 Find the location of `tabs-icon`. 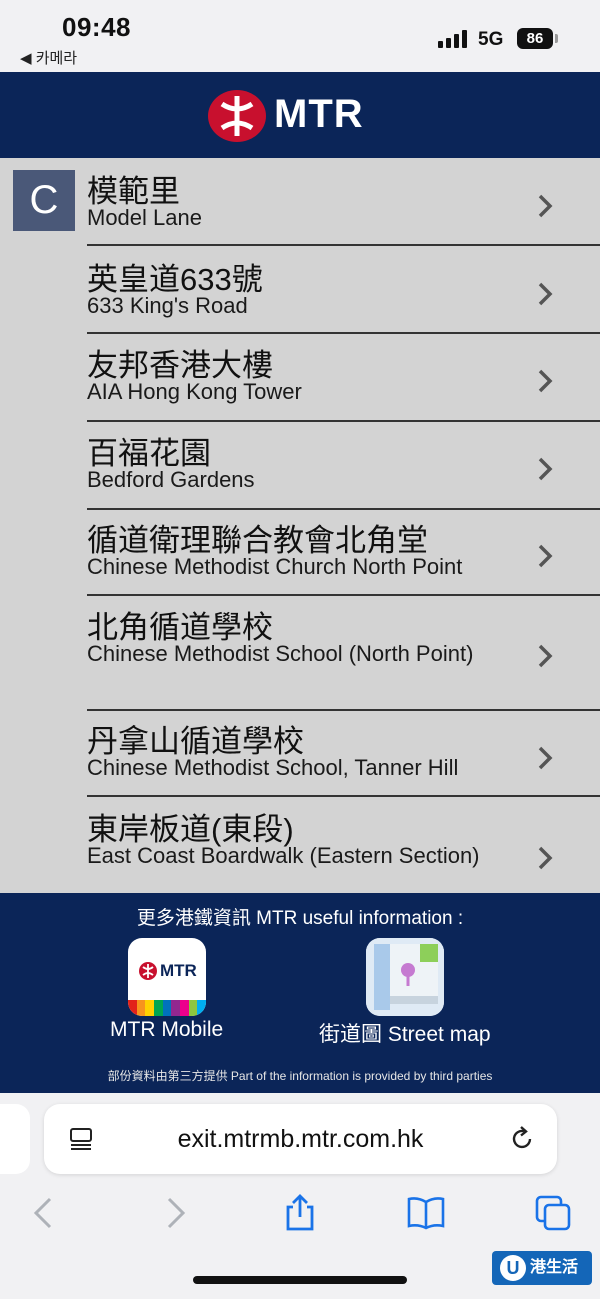

tabs-icon is located at coordinates (553, 1213).